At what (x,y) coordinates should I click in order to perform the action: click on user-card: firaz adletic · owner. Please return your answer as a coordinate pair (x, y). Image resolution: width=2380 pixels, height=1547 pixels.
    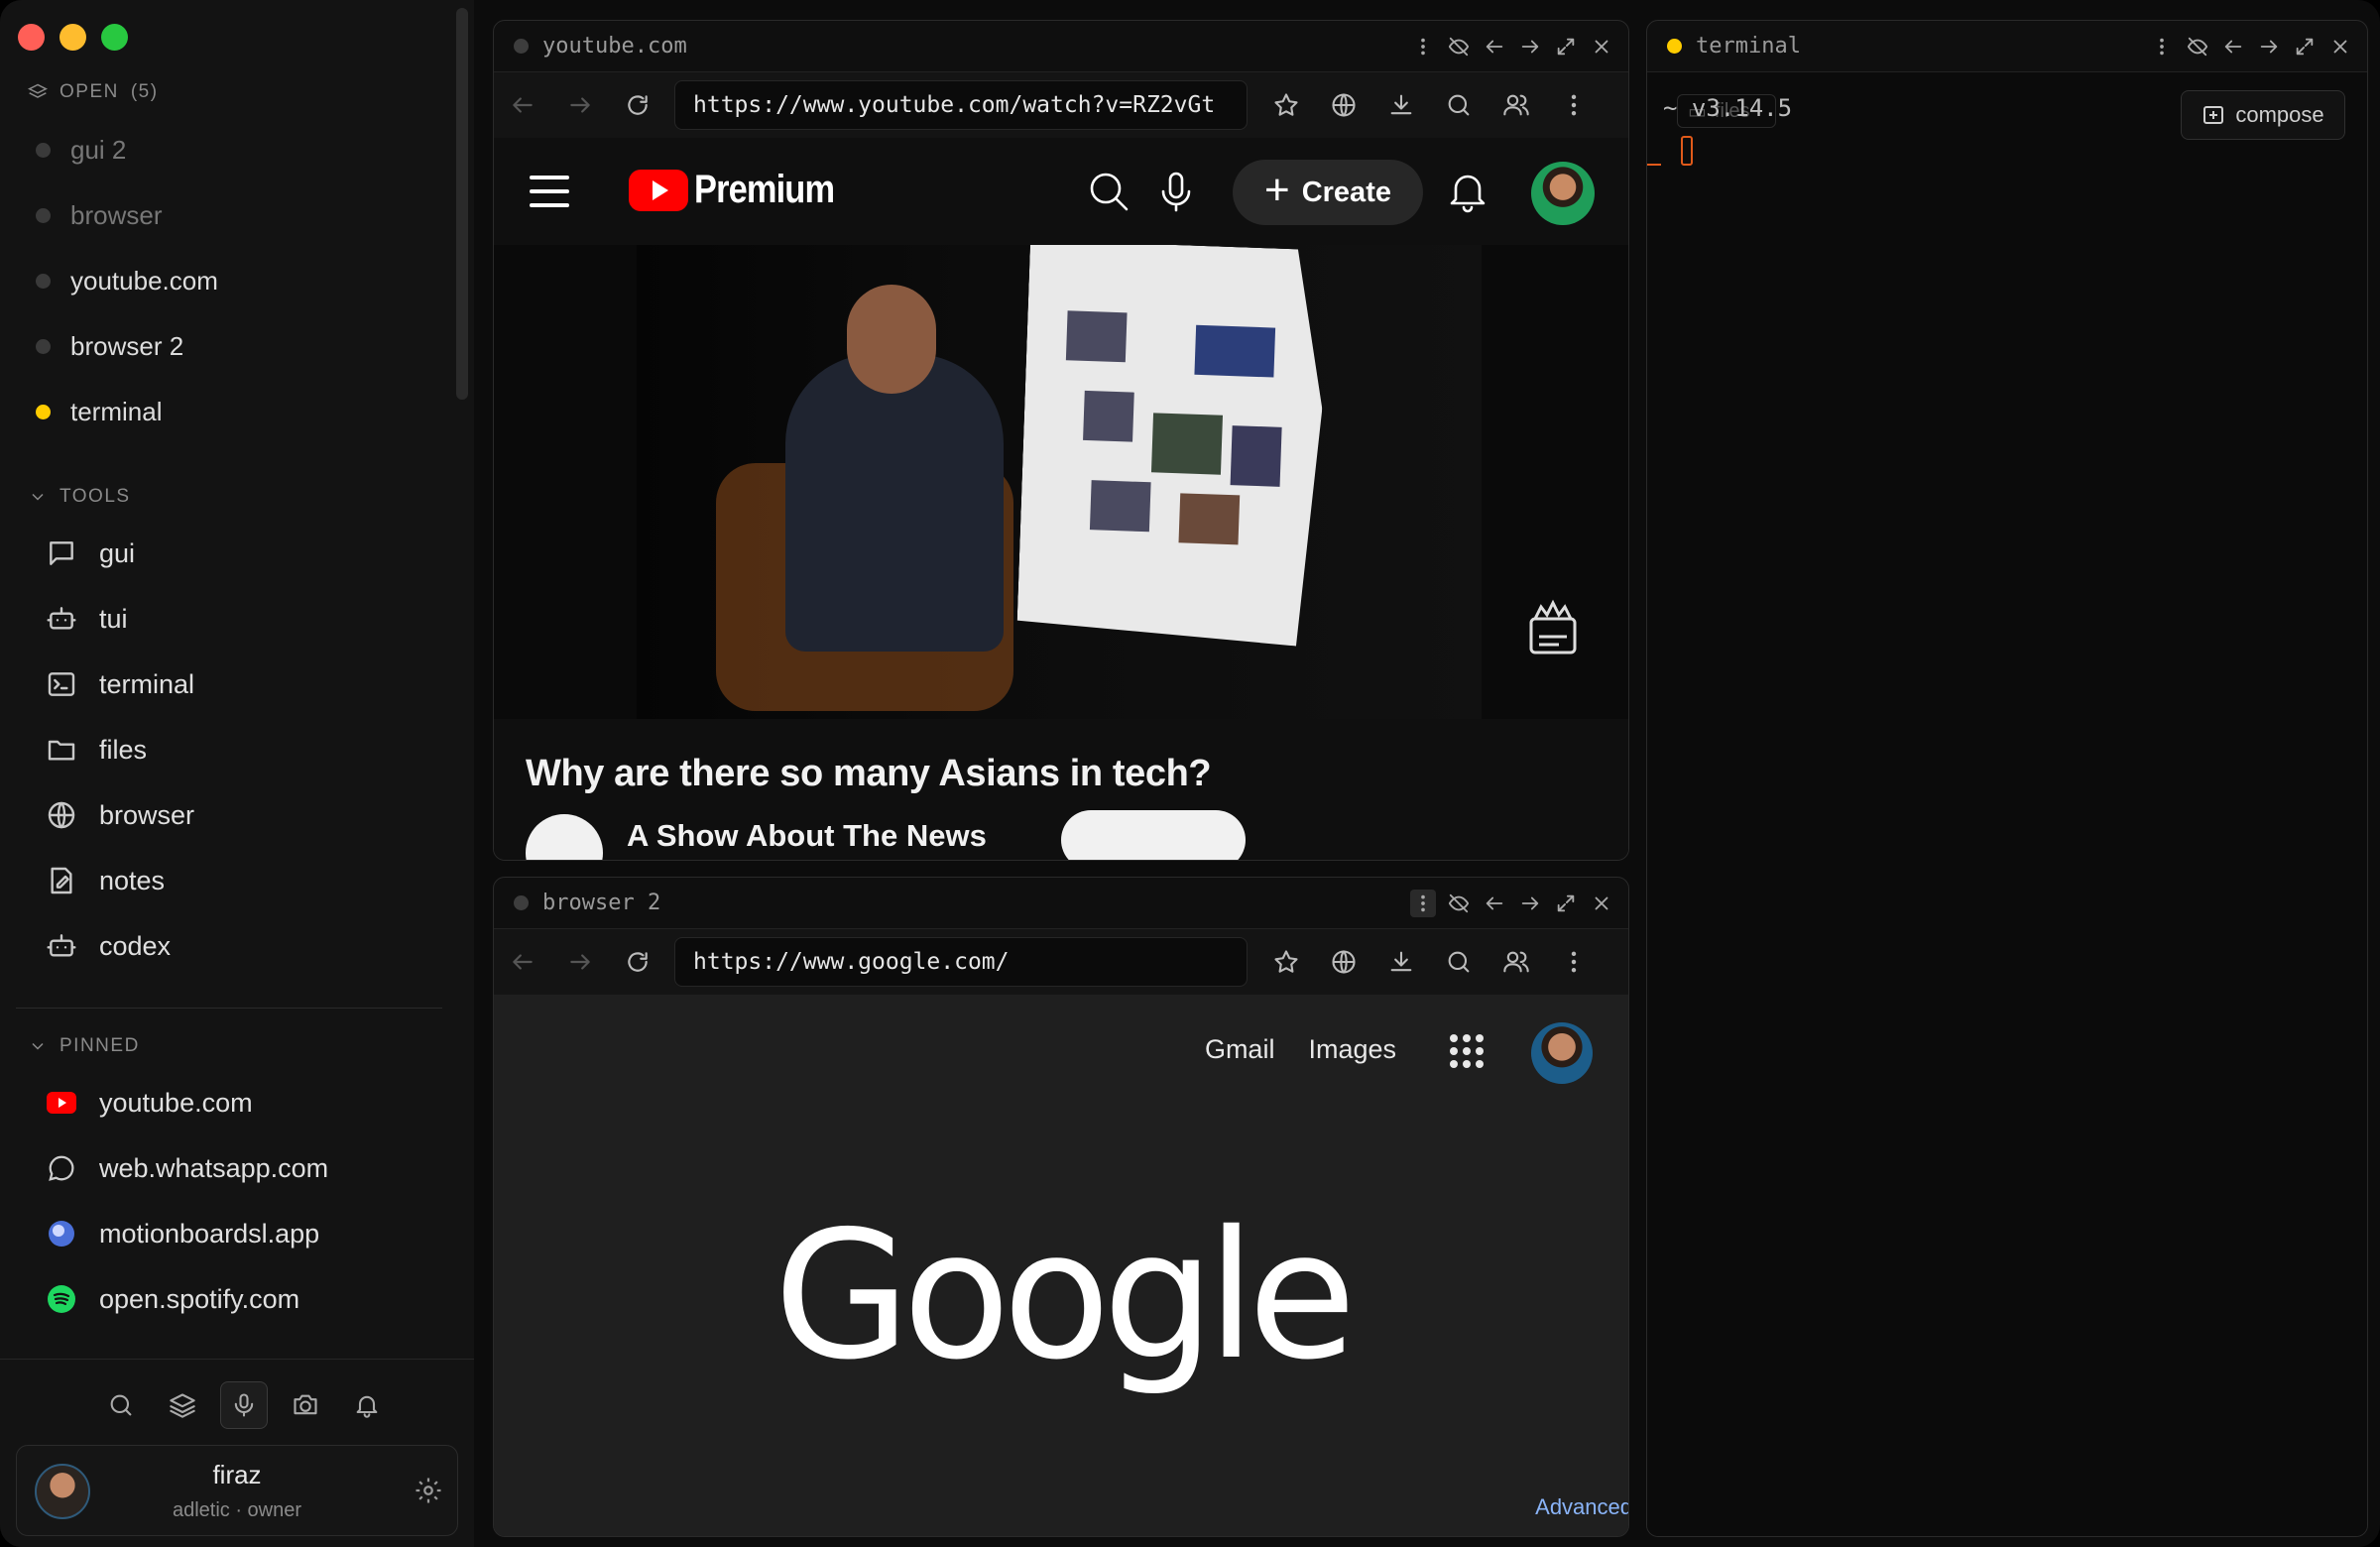
    Looking at the image, I should click on (237, 1490).